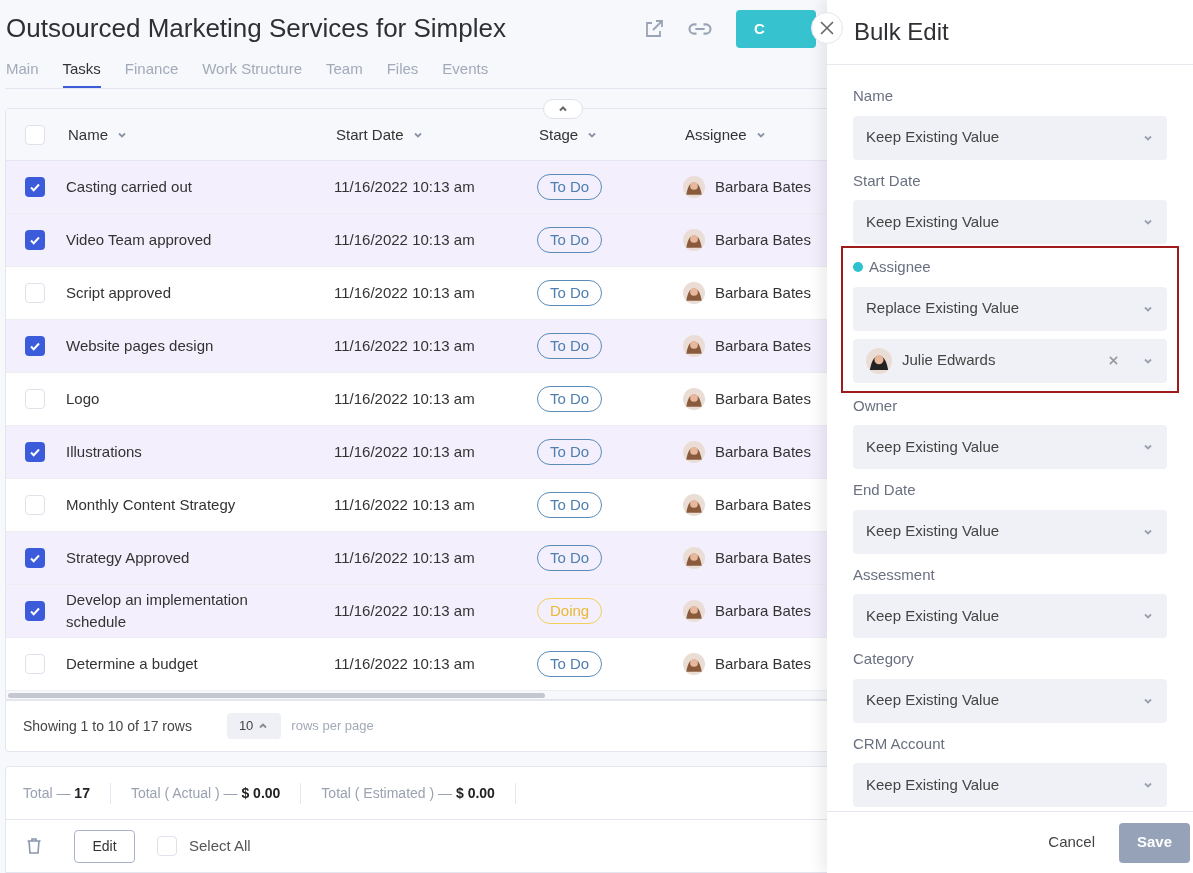 This screenshot has width=1193, height=873. Describe the element at coordinates (132, 664) in the screenshot. I see `task-name: Determine a budget` at that location.